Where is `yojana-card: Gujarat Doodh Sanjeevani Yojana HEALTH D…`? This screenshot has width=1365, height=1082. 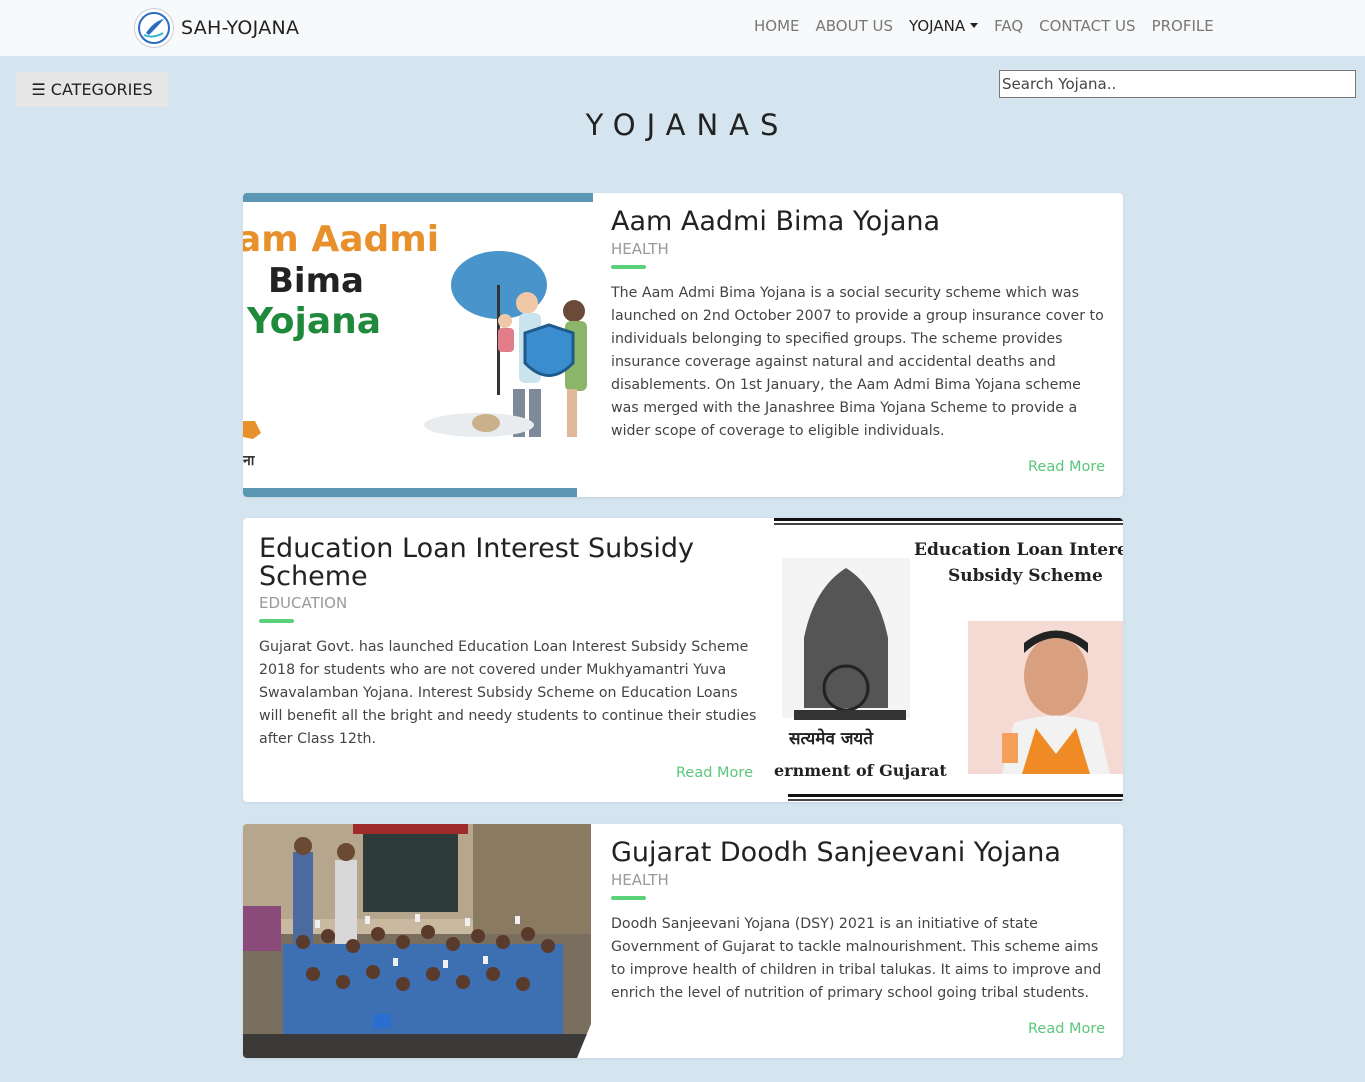 yojana-card: Gujarat Doodh Sanjeevani Yojana HEALTH D… is located at coordinates (683, 941).